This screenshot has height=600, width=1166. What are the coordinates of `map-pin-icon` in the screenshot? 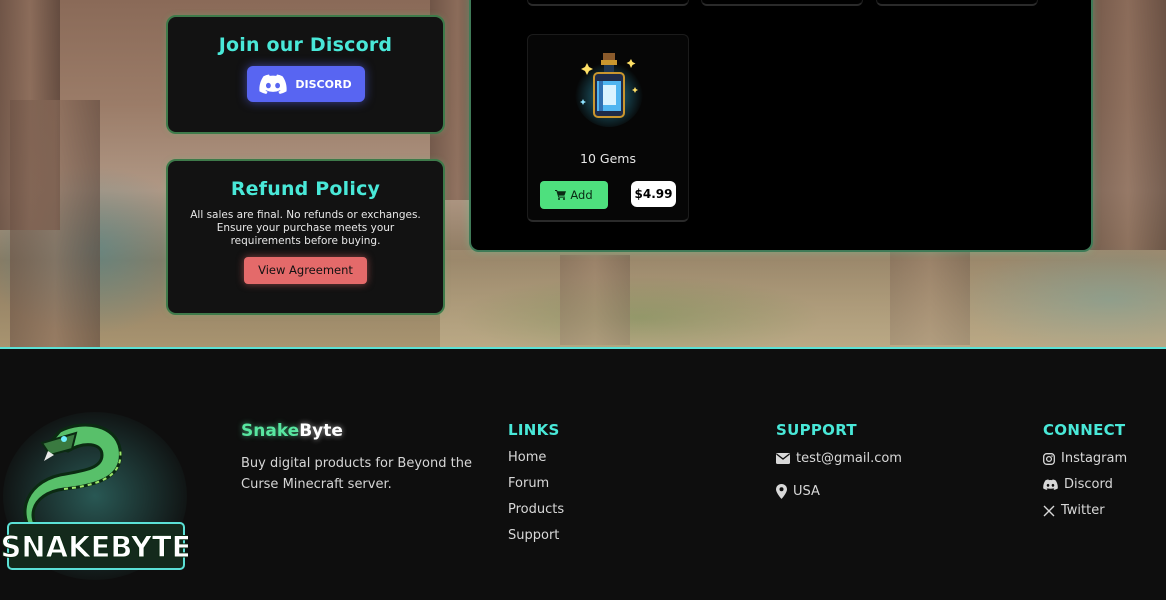 It's located at (781, 491).